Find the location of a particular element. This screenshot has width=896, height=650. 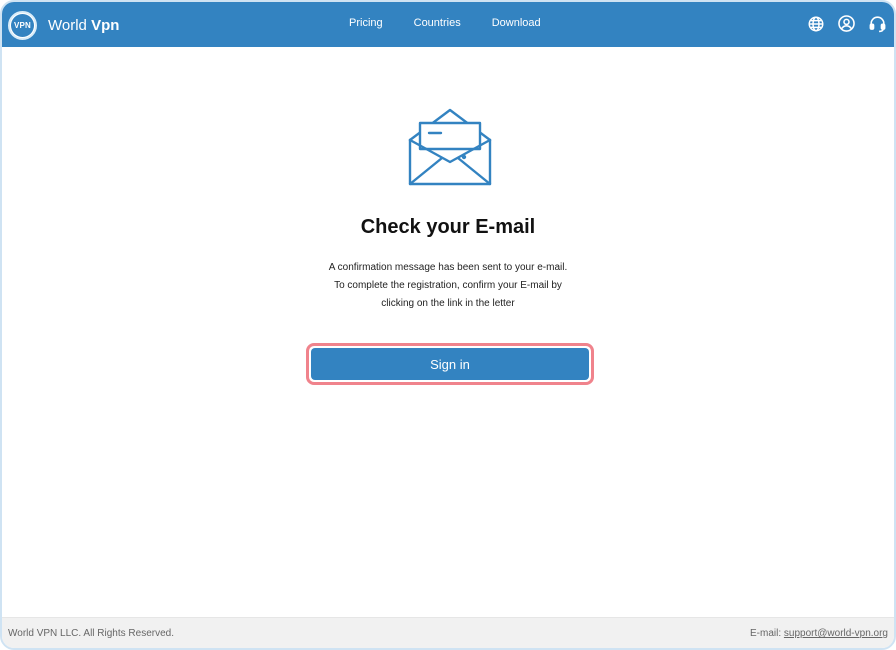

page-title: Check your E-mail is located at coordinates (448, 227).